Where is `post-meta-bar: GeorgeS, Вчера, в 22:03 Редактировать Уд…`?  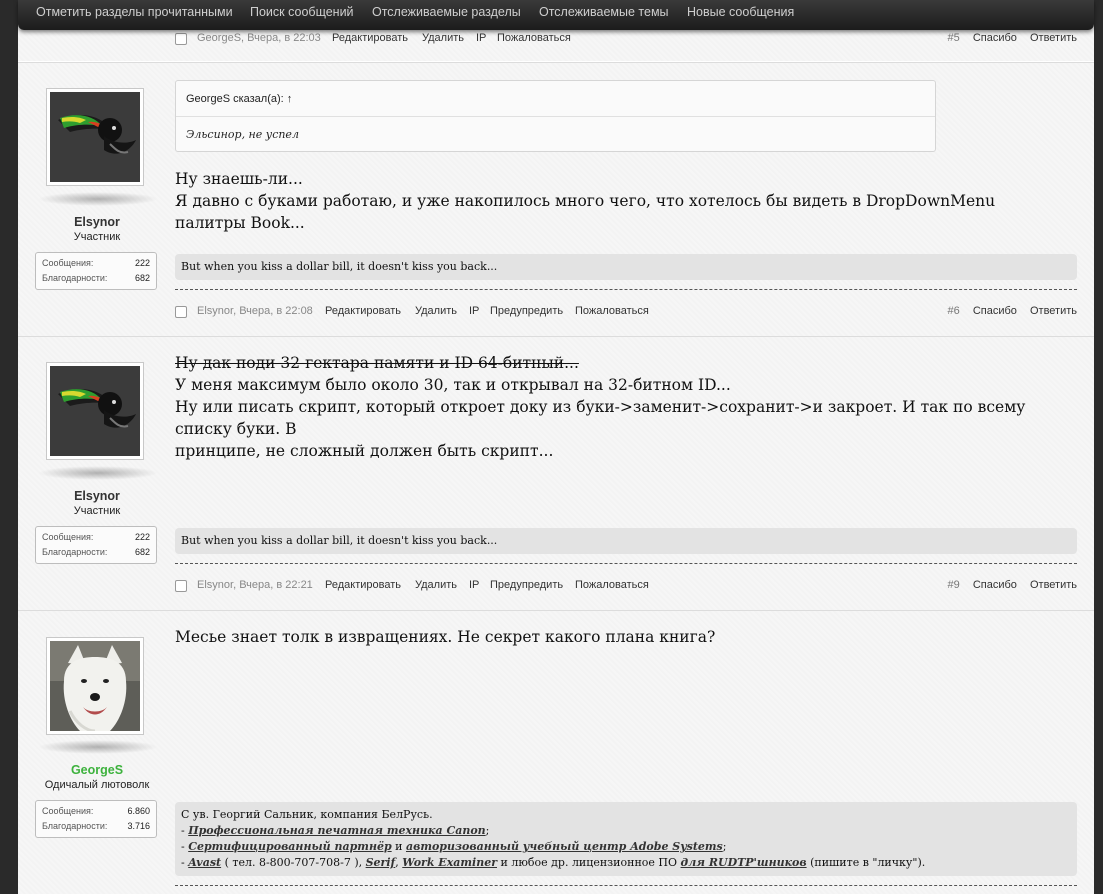 post-meta-bar: GeorgeS, Вчера, в 22:03 Редактировать Уд… is located at coordinates (626, 40).